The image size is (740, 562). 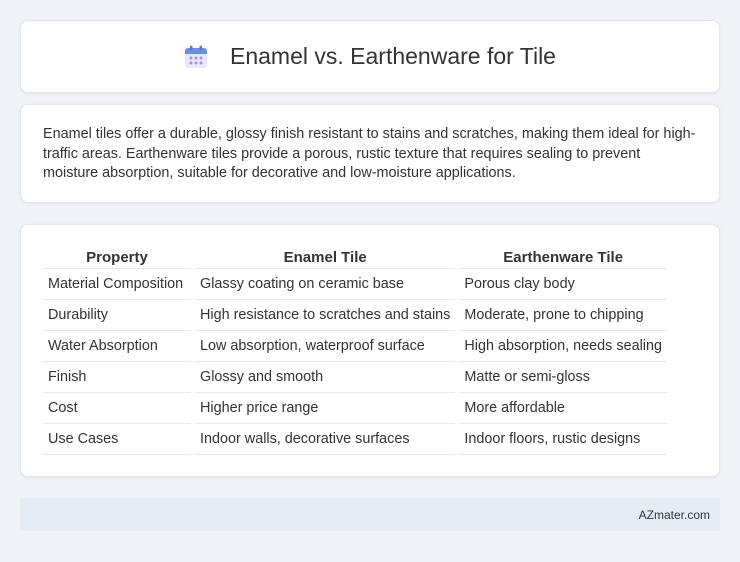 What do you see at coordinates (563, 315) in the screenshot?
I see `row-durability-earthenware: Moderate, prone to chipping` at bounding box center [563, 315].